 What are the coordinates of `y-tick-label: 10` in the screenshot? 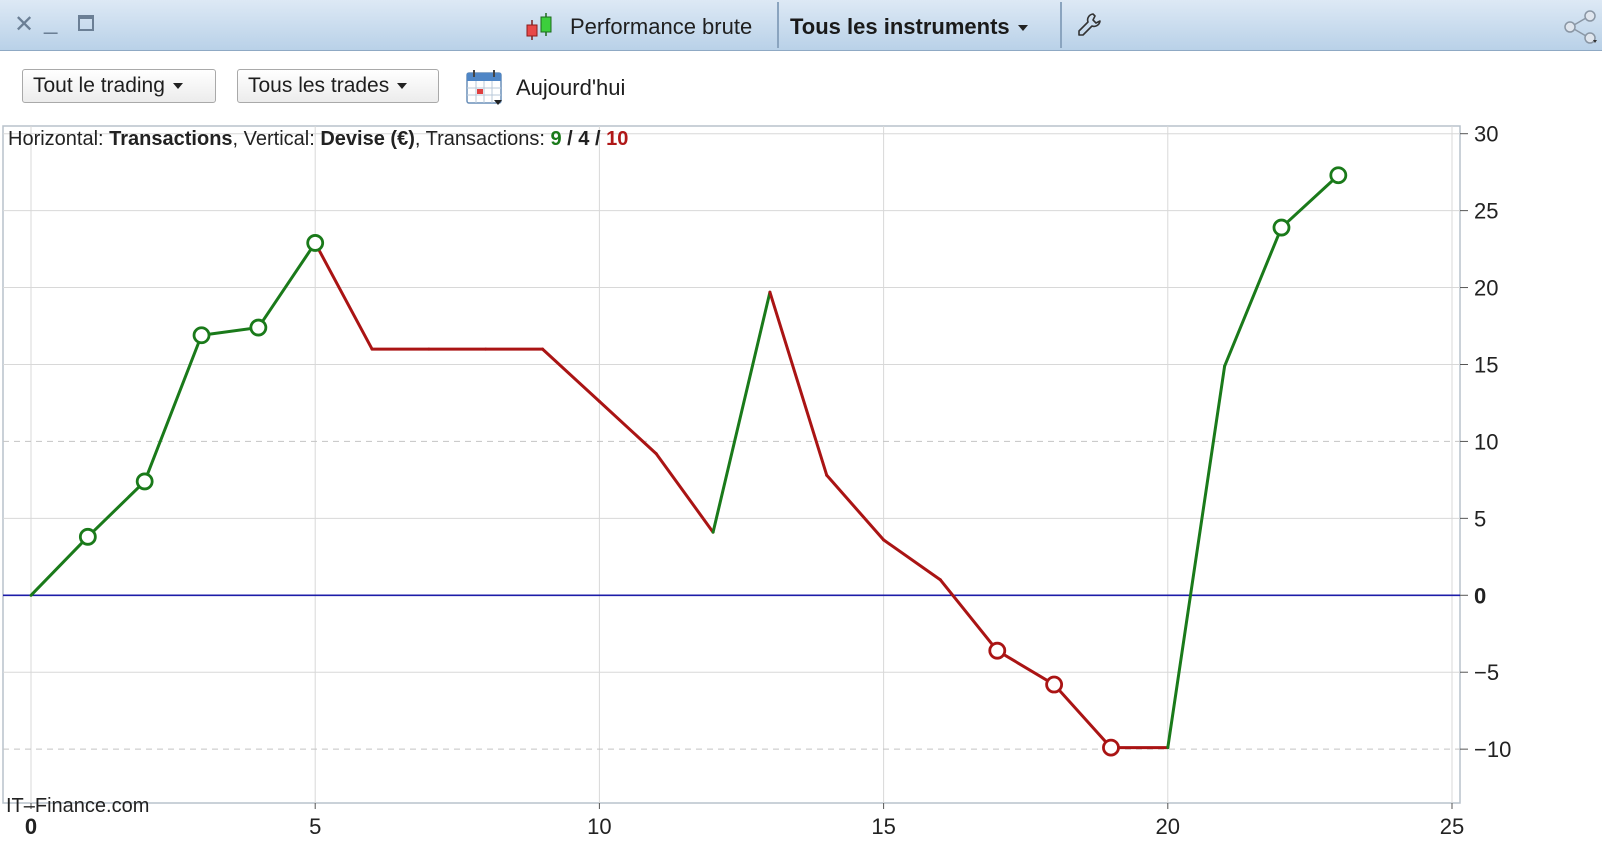 It's located at (1486, 441).